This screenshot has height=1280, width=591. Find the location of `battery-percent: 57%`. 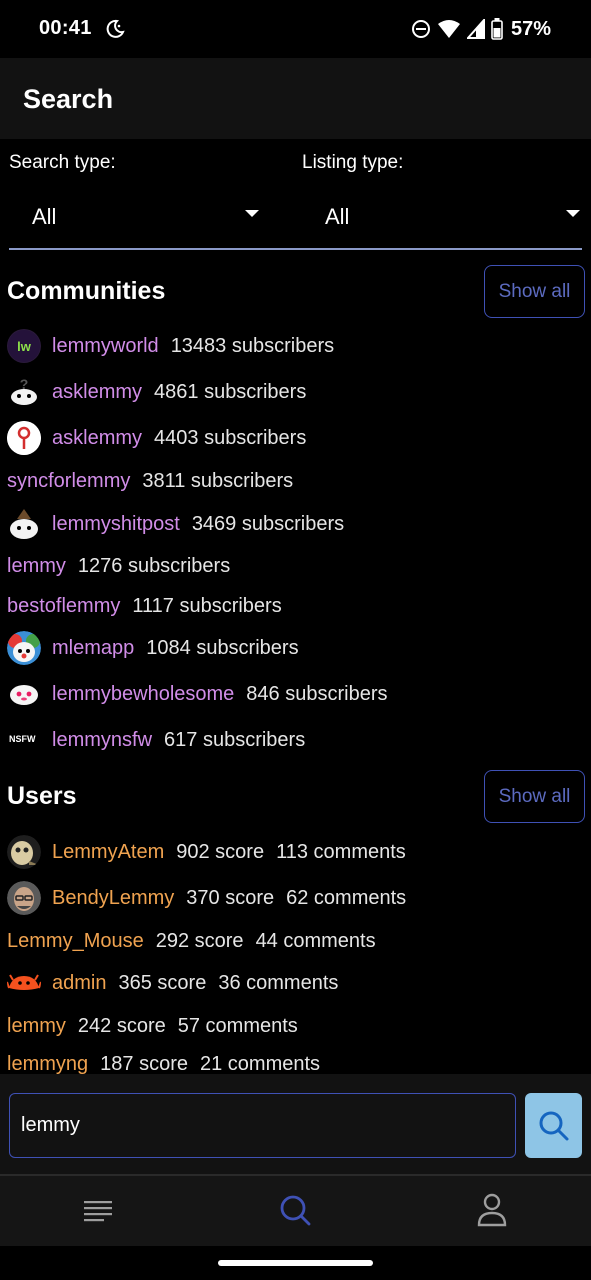

battery-percent: 57% is located at coordinates (530, 28).